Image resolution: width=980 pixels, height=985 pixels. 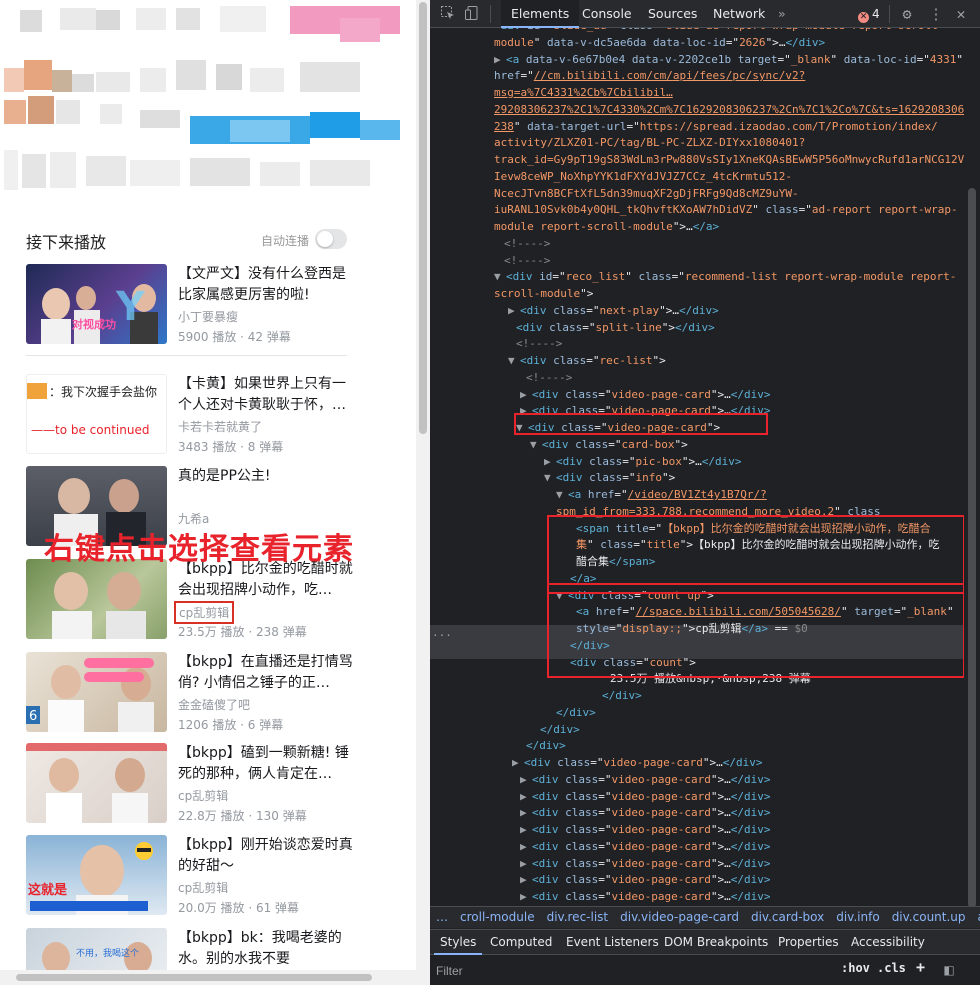 I want to click on video-author: 金金磕傻了吧, so click(x=214, y=704).